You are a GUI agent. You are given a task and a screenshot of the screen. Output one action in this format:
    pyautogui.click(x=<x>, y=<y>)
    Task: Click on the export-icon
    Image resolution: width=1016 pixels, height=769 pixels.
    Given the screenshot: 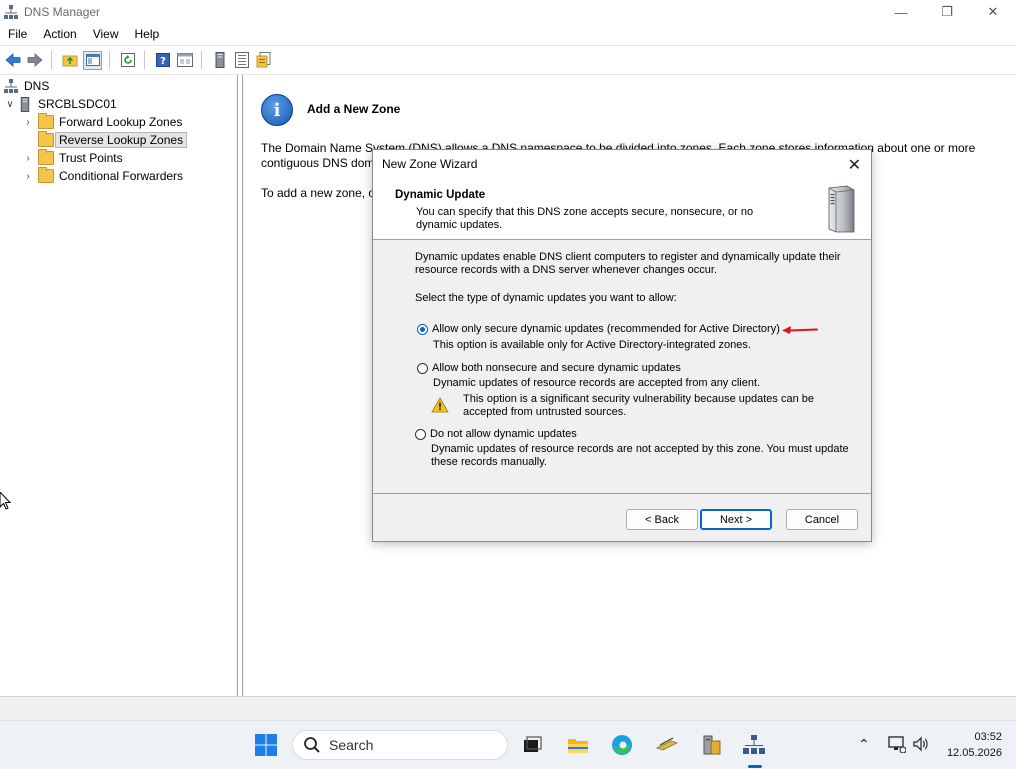 What is the action you would take?
    pyautogui.click(x=264, y=60)
    